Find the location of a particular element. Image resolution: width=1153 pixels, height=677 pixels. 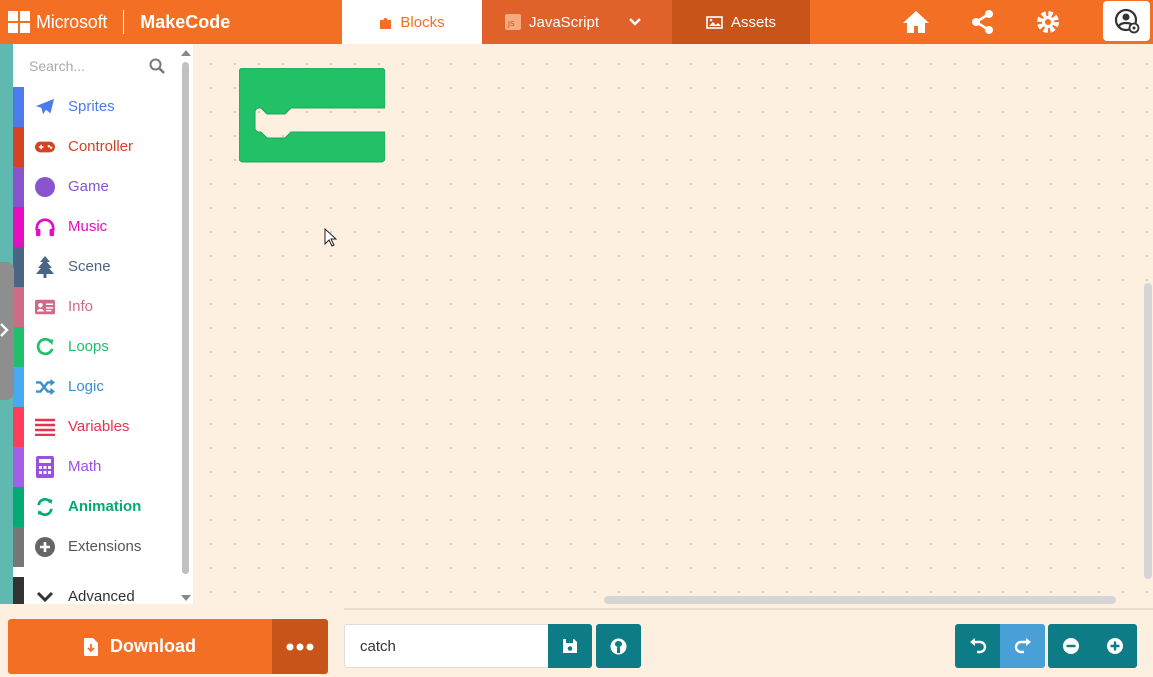

tab-assets: Assets is located at coordinates (741, 22).